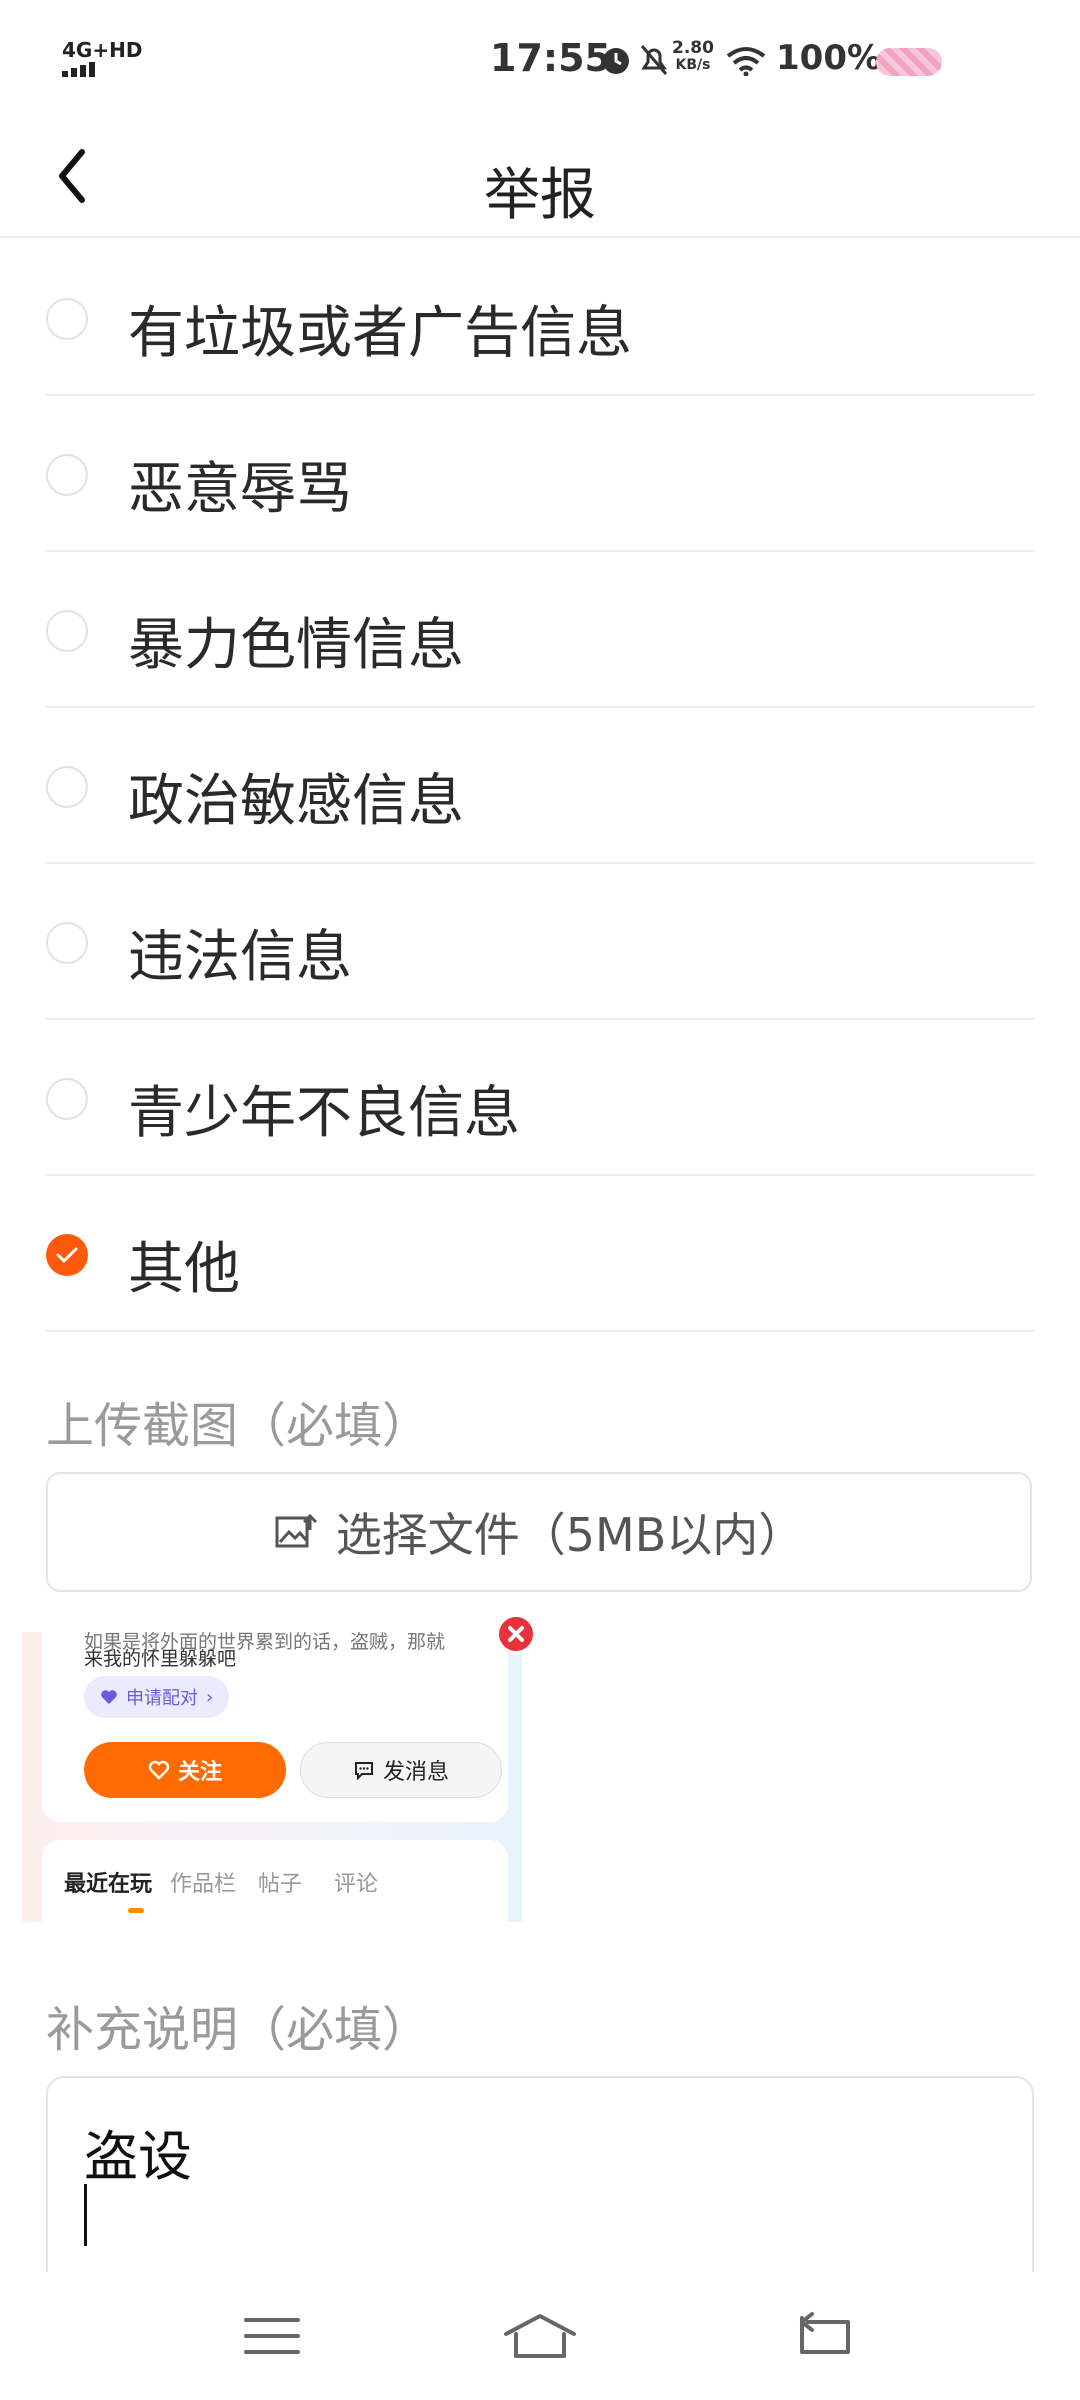 Image resolution: width=1080 pixels, height=2400 pixels. Describe the element at coordinates (184, 1269) in the screenshot. I see `option-label: 其他` at that location.